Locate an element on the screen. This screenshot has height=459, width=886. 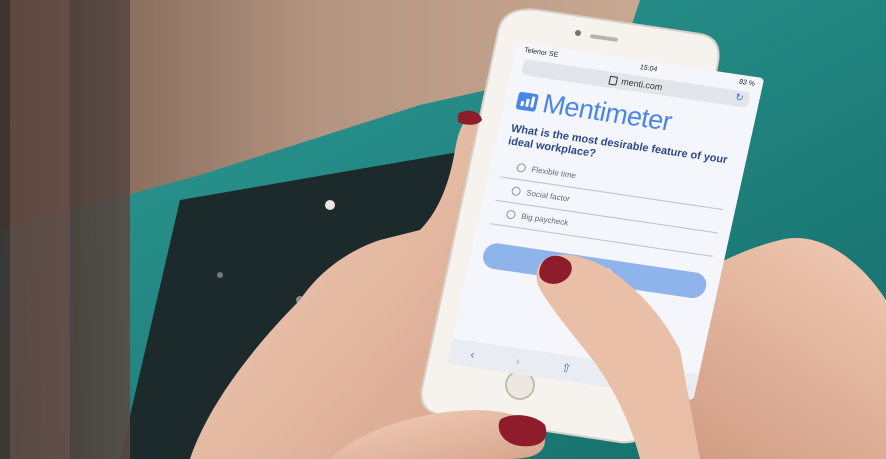
right-thumb is located at coordinates (618, 356).